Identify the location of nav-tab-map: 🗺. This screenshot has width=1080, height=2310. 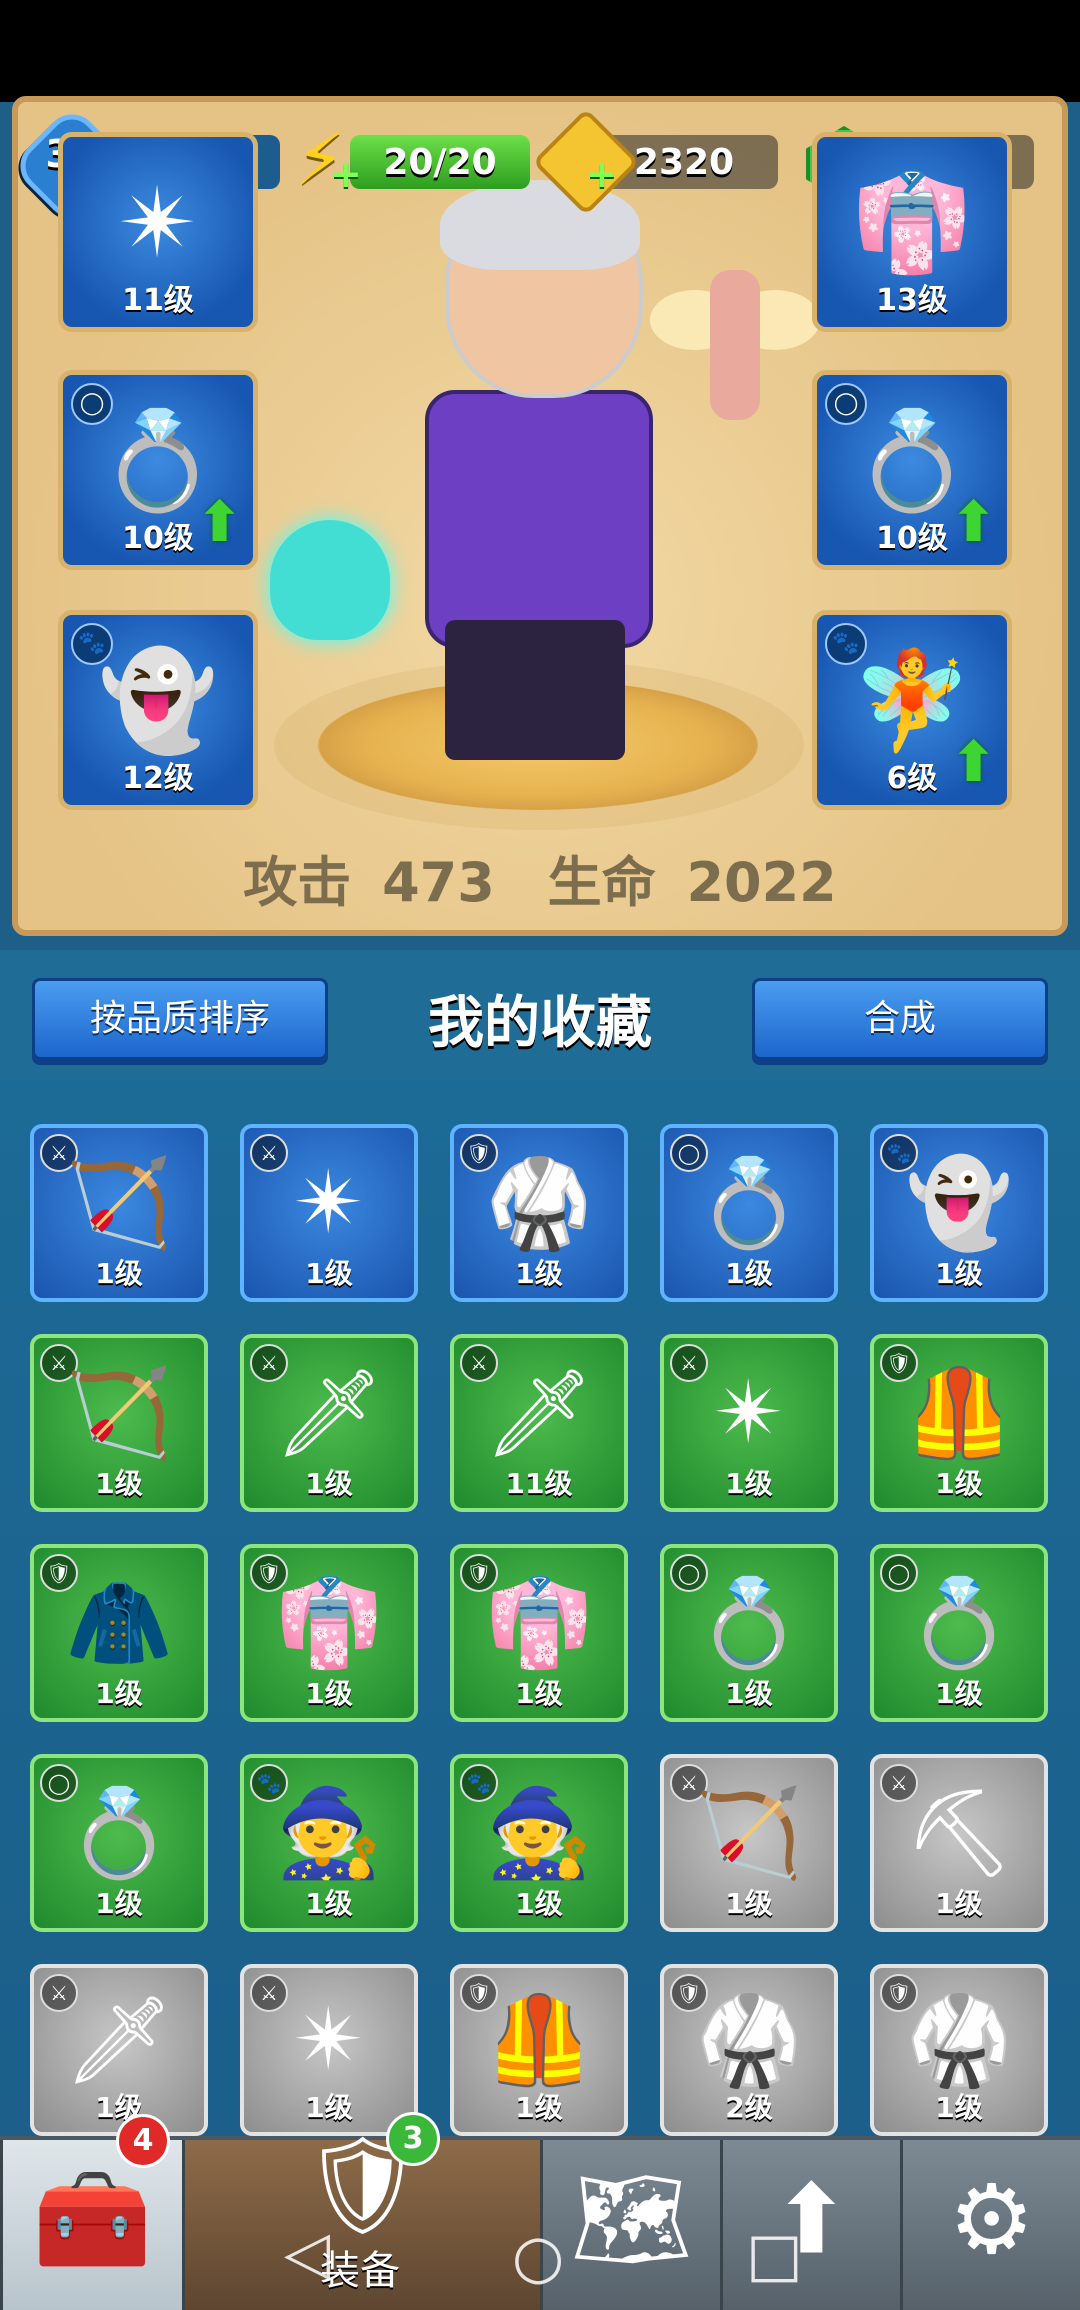
(630, 2225).